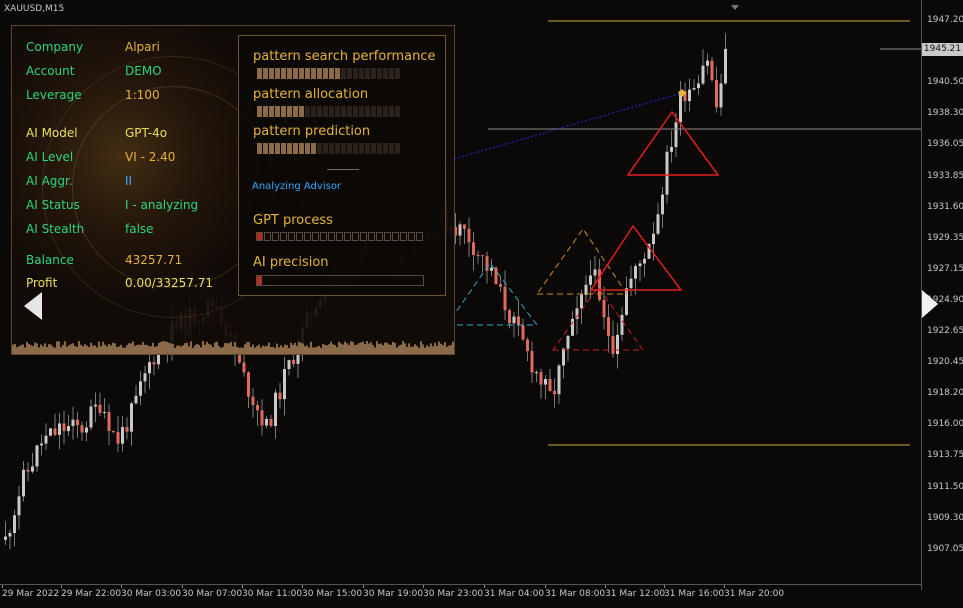 Image resolution: width=963 pixels, height=608 pixels. Describe the element at coordinates (328, 148) in the screenshot. I see `pattern-prediction-progress` at that location.